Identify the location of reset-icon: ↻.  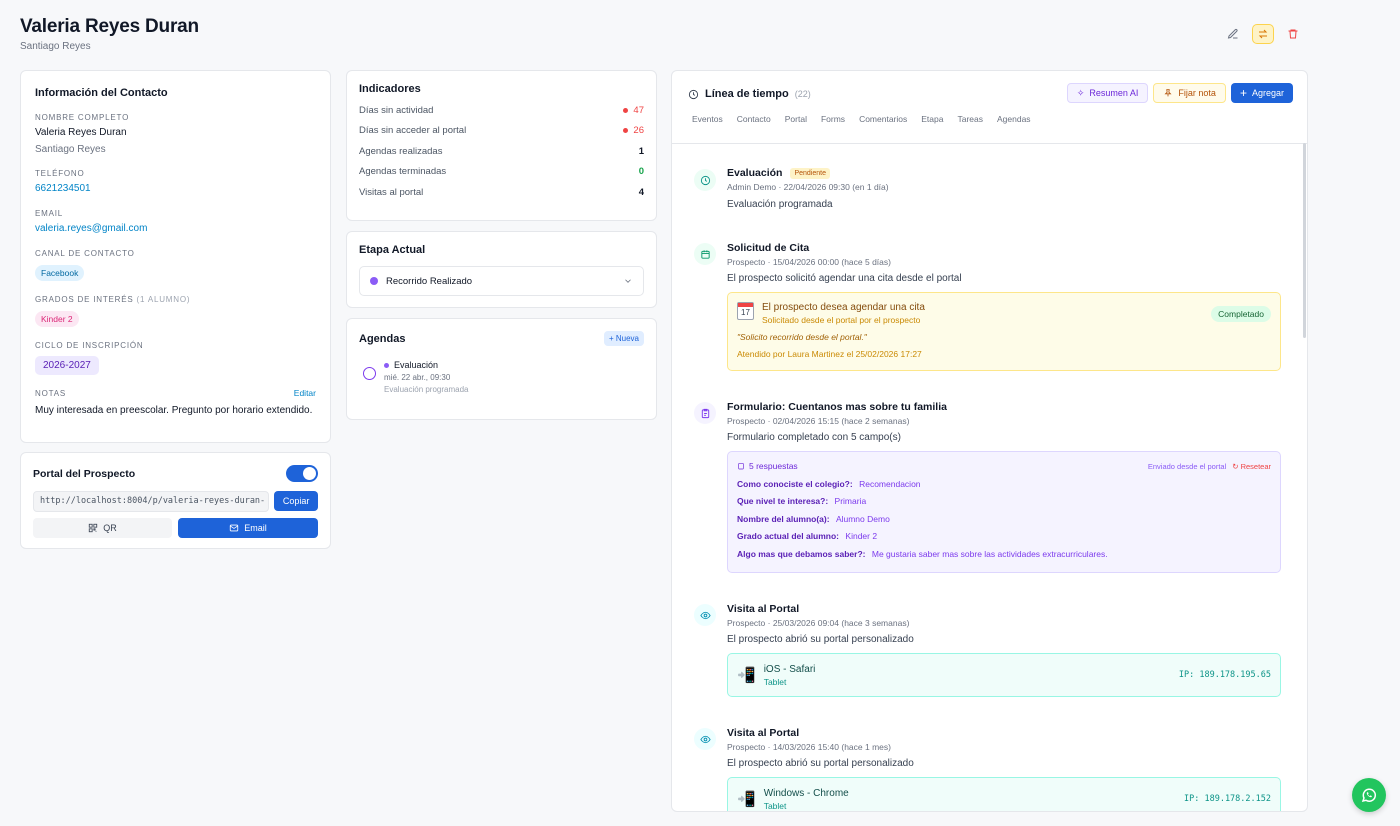
(1235, 466).